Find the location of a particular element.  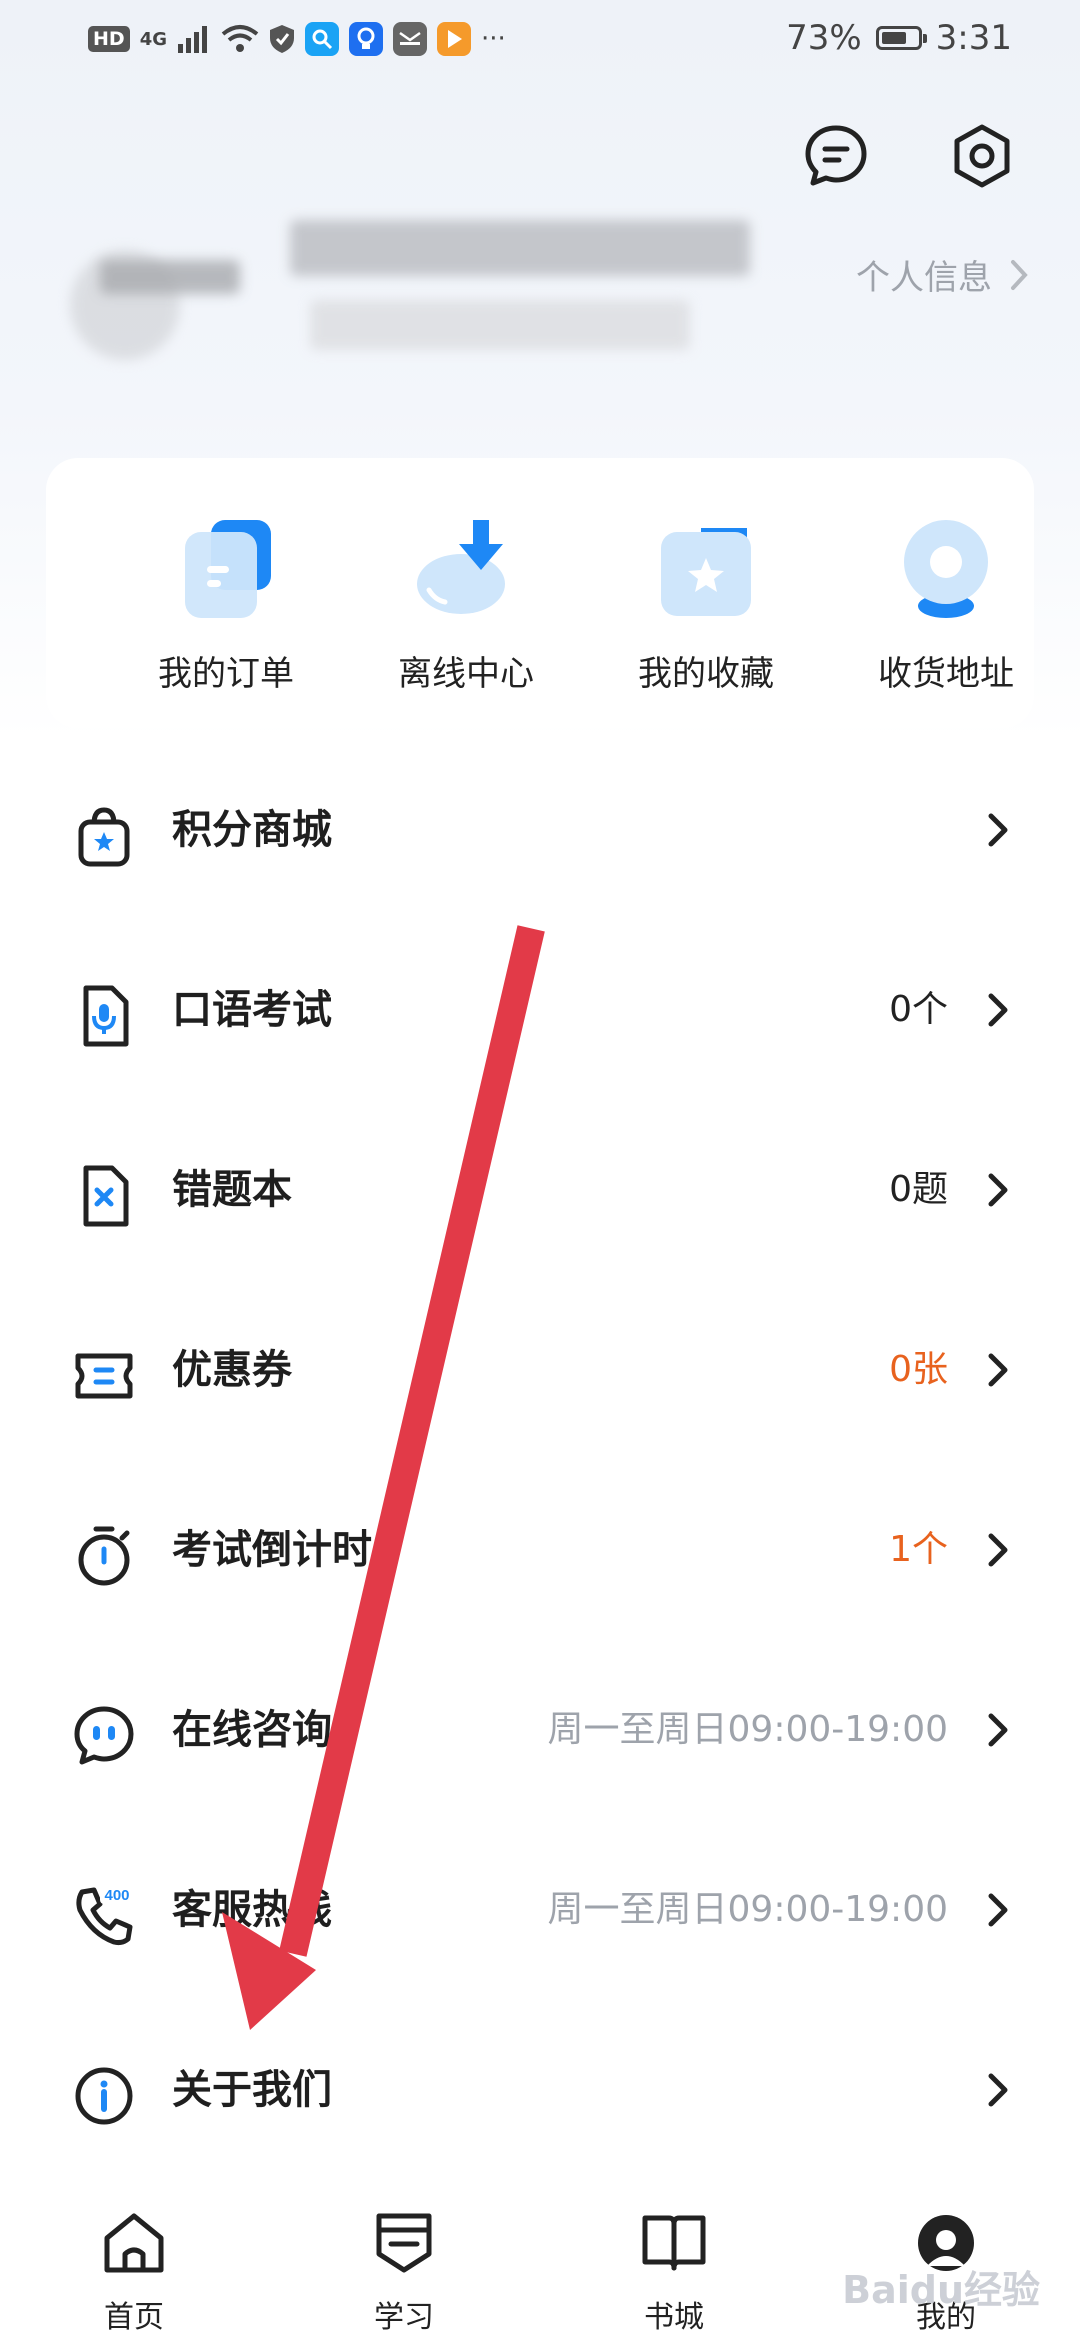

more-notifications: ··· is located at coordinates (493, 39).